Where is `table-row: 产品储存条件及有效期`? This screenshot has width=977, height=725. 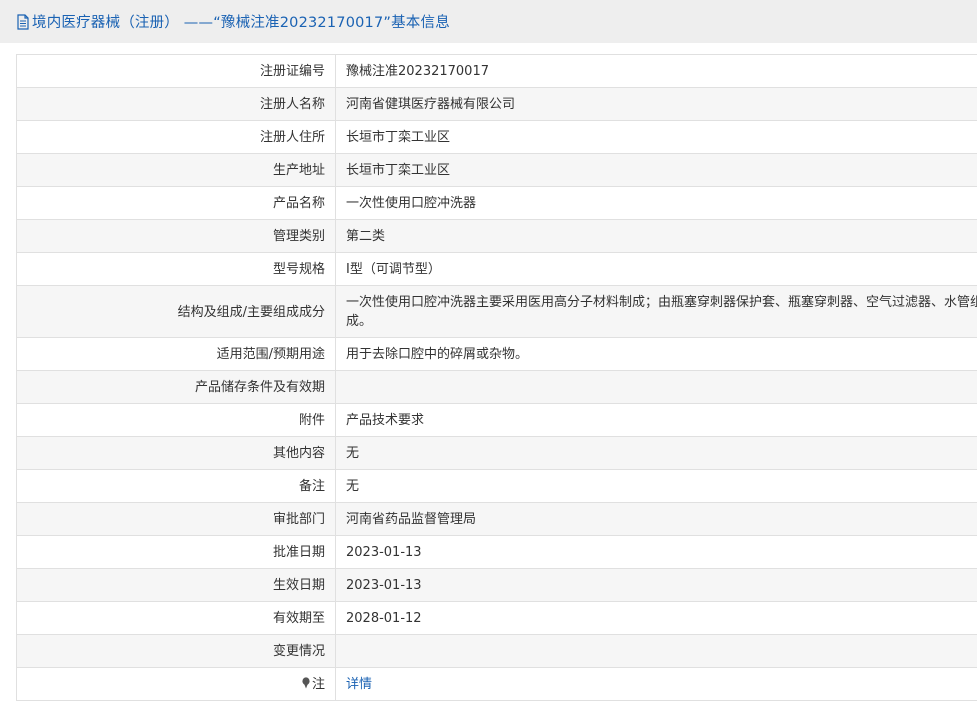 table-row: 产品储存条件及有效期 is located at coordinates (496, 387).